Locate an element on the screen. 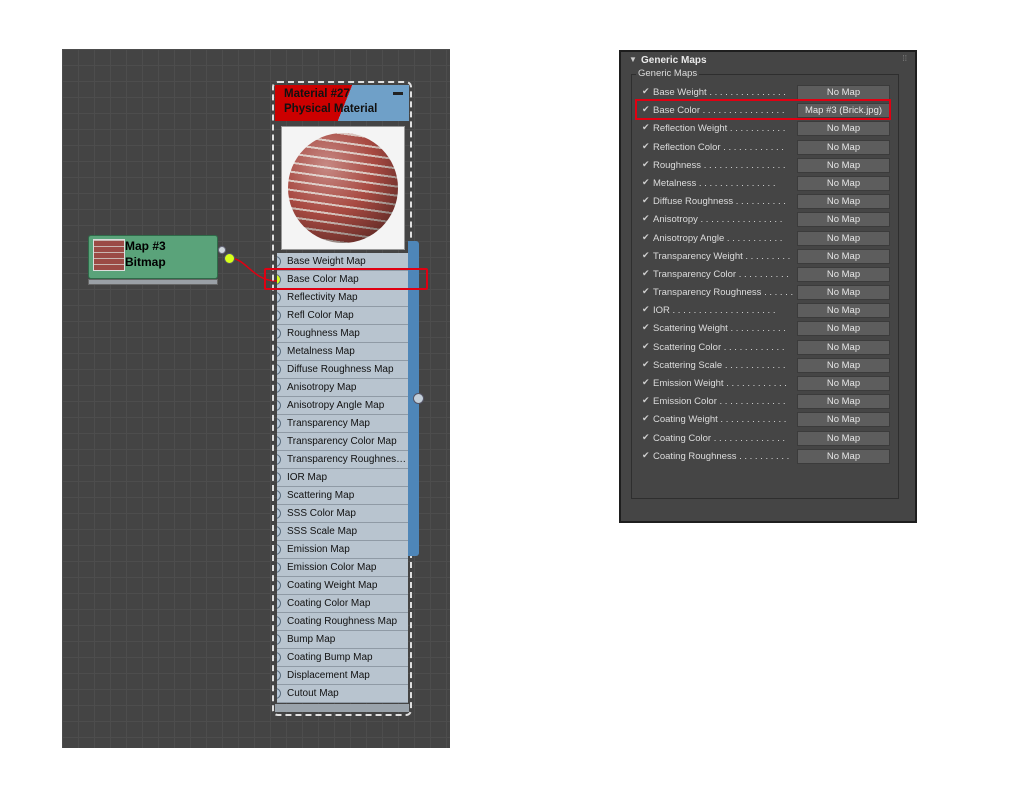  material-slot: Transparency Roughness Map is located at coordinates (342, 460).